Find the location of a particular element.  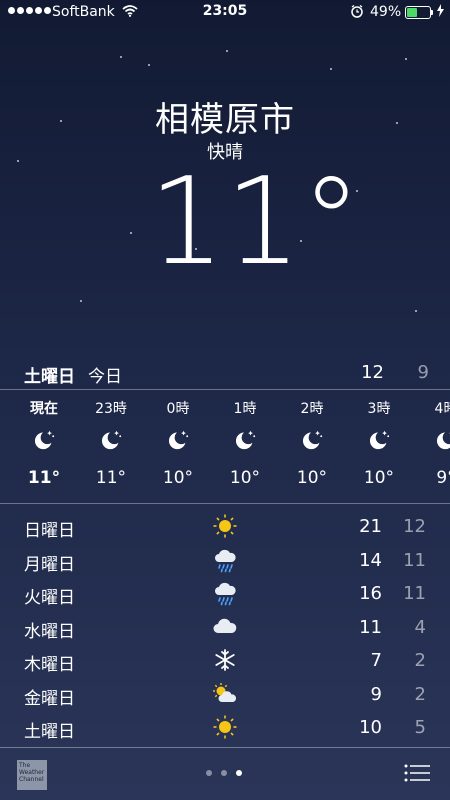

battery-percent: 49% is located at coordinates (386, 12).